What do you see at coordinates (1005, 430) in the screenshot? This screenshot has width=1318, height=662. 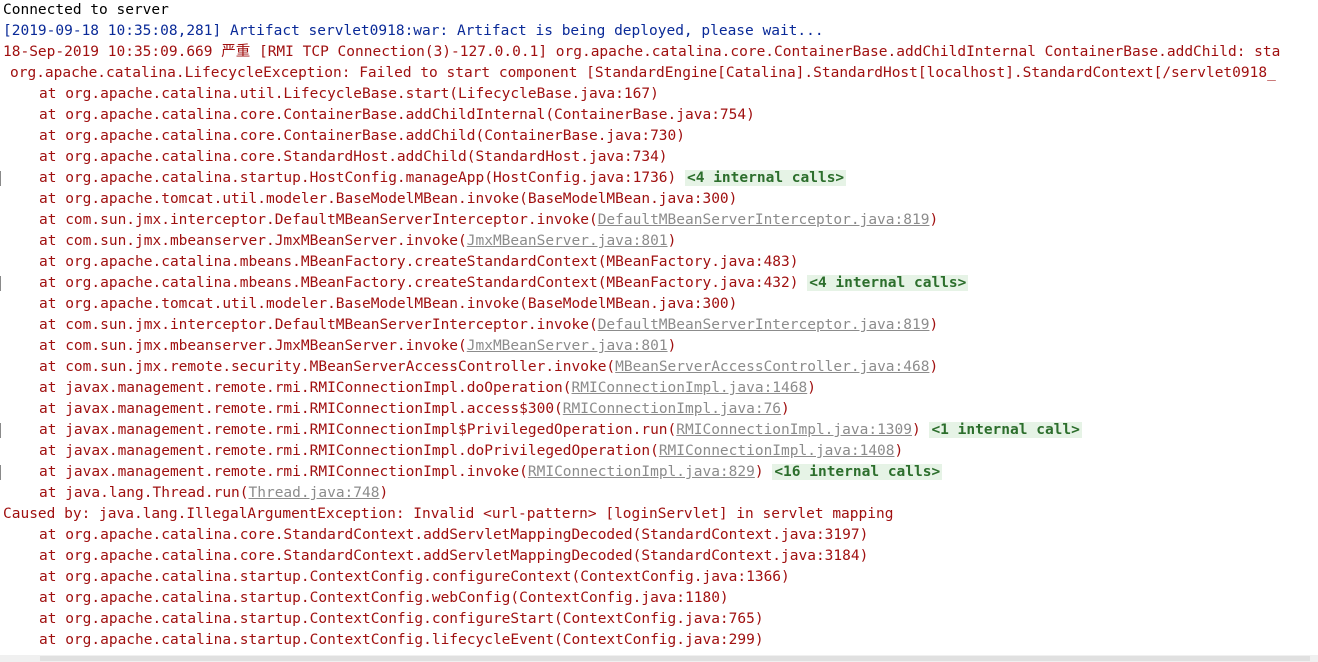 I see `internal-calls-badge: <1 internal call>` at bounding box center [1005, 430].